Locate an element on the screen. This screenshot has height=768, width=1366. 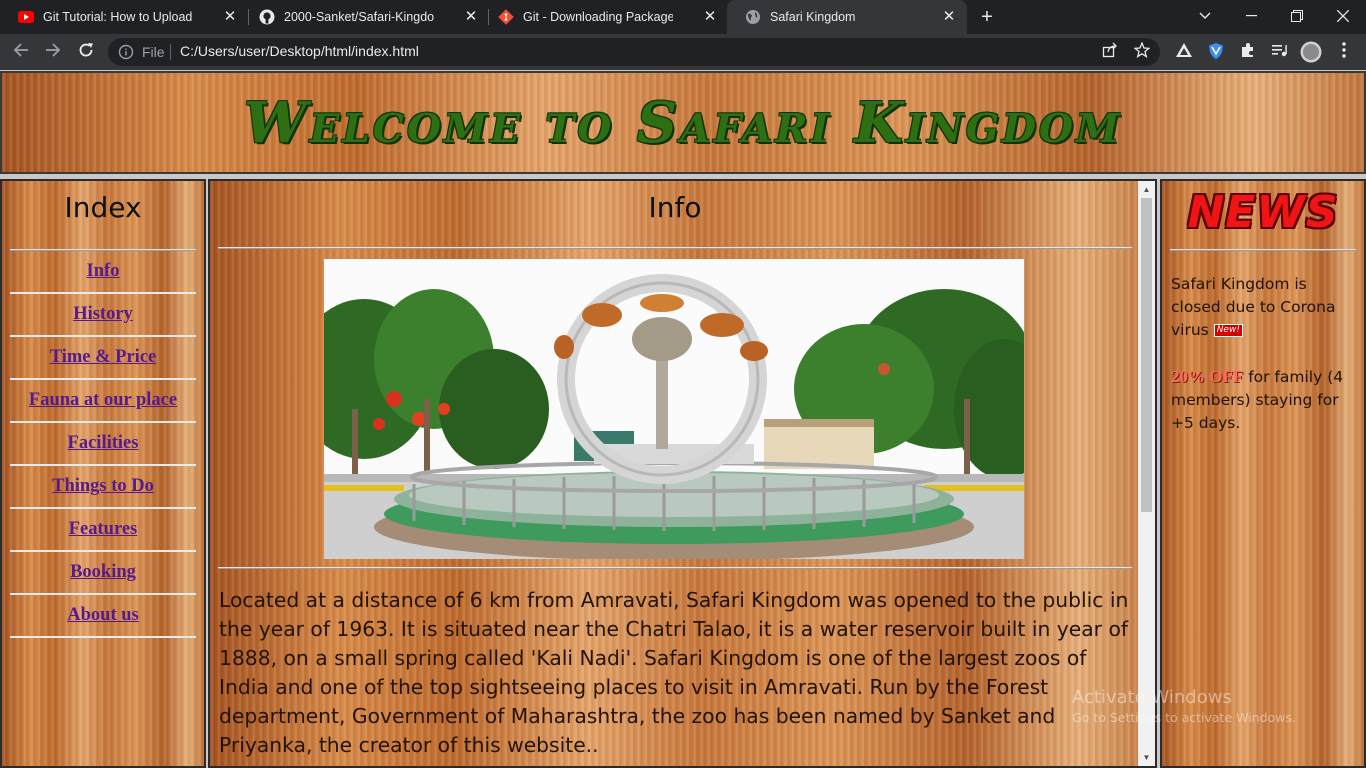
nav-item-facilities: Facilities is located at coordinates (103, 444).